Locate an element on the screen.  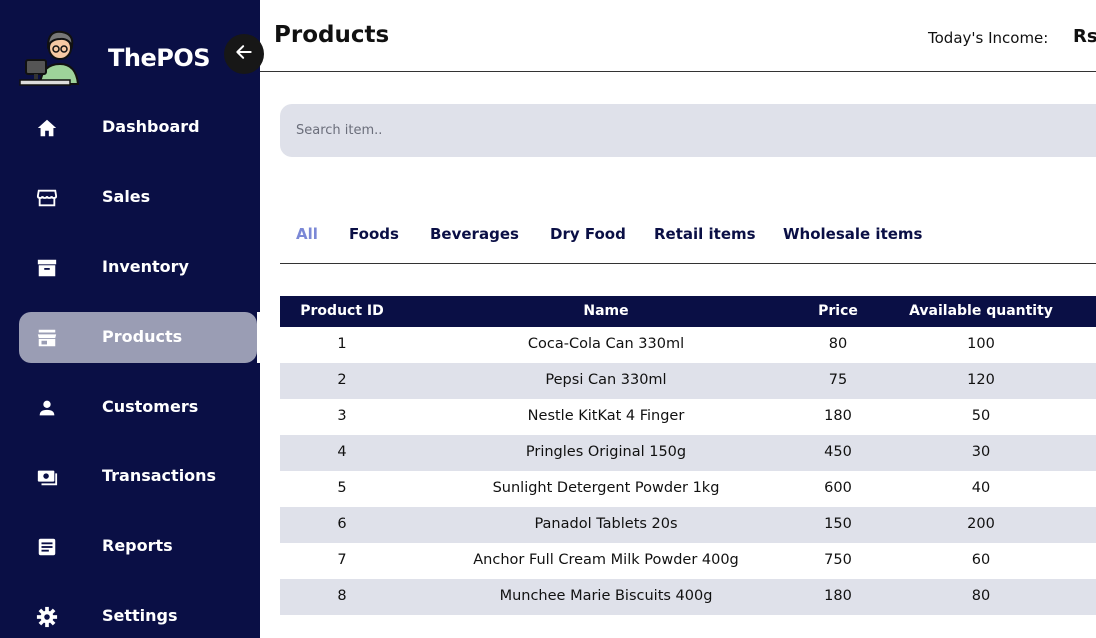
cell-name: Nestle KitKat 4 Finger is located at coordinates (606, 416).